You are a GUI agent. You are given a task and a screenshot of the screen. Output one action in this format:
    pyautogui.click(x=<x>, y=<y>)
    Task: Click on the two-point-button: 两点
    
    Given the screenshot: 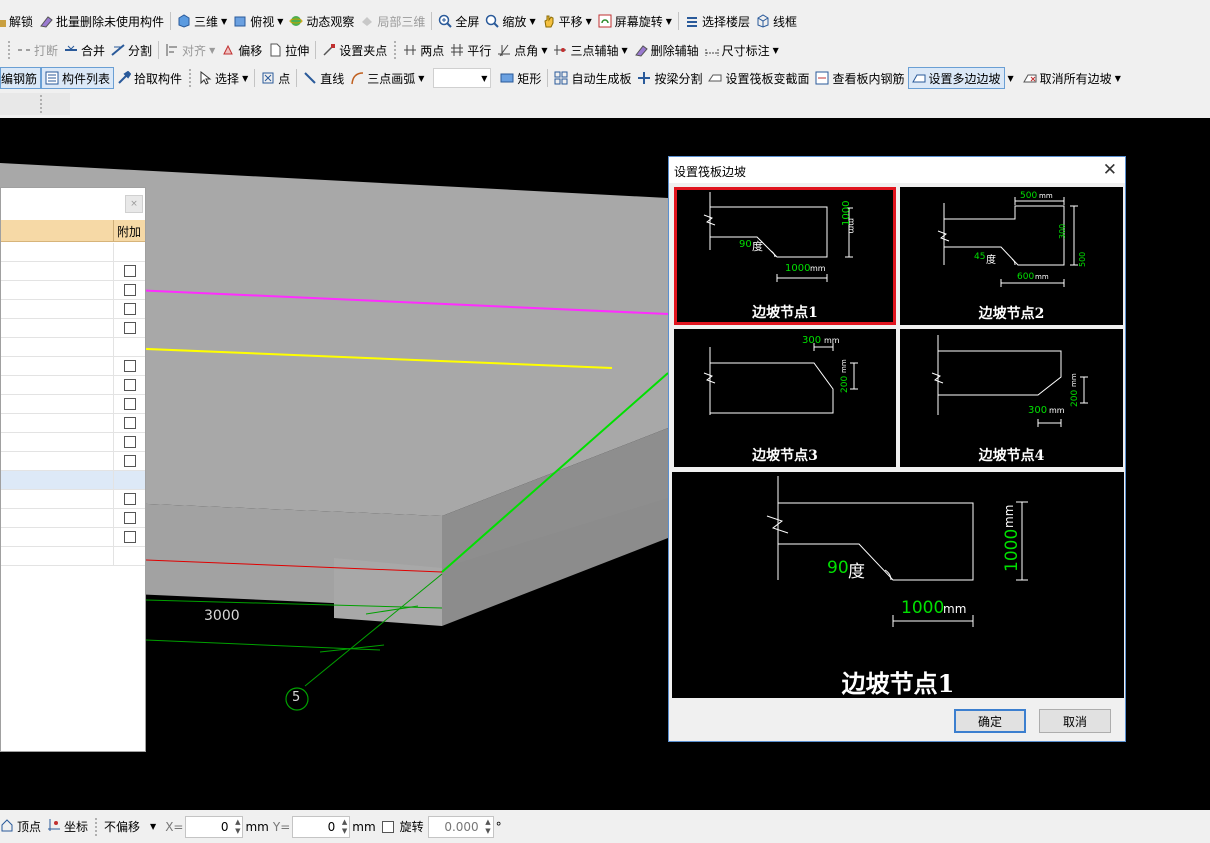 What is the action you would take?
    pyautogui.click(x=423, y=50)
    